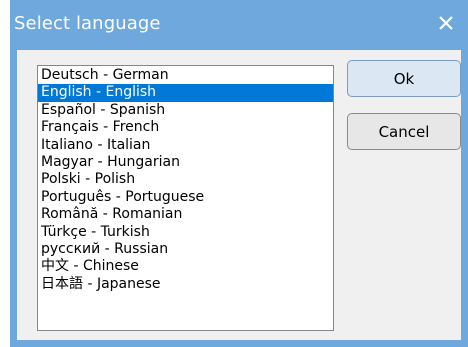  I want to click on close-button, so click(446, 23).